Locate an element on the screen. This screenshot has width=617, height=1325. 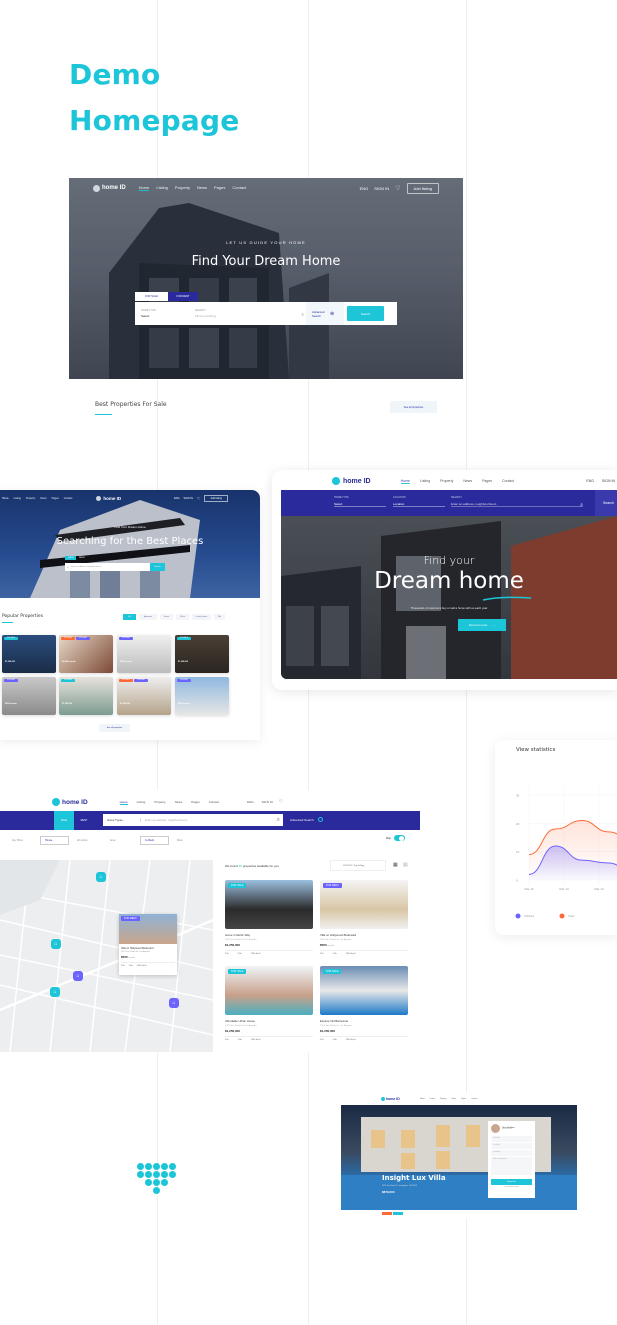
see-all-properties-button: See all properties is located at coordinates (114, 728).